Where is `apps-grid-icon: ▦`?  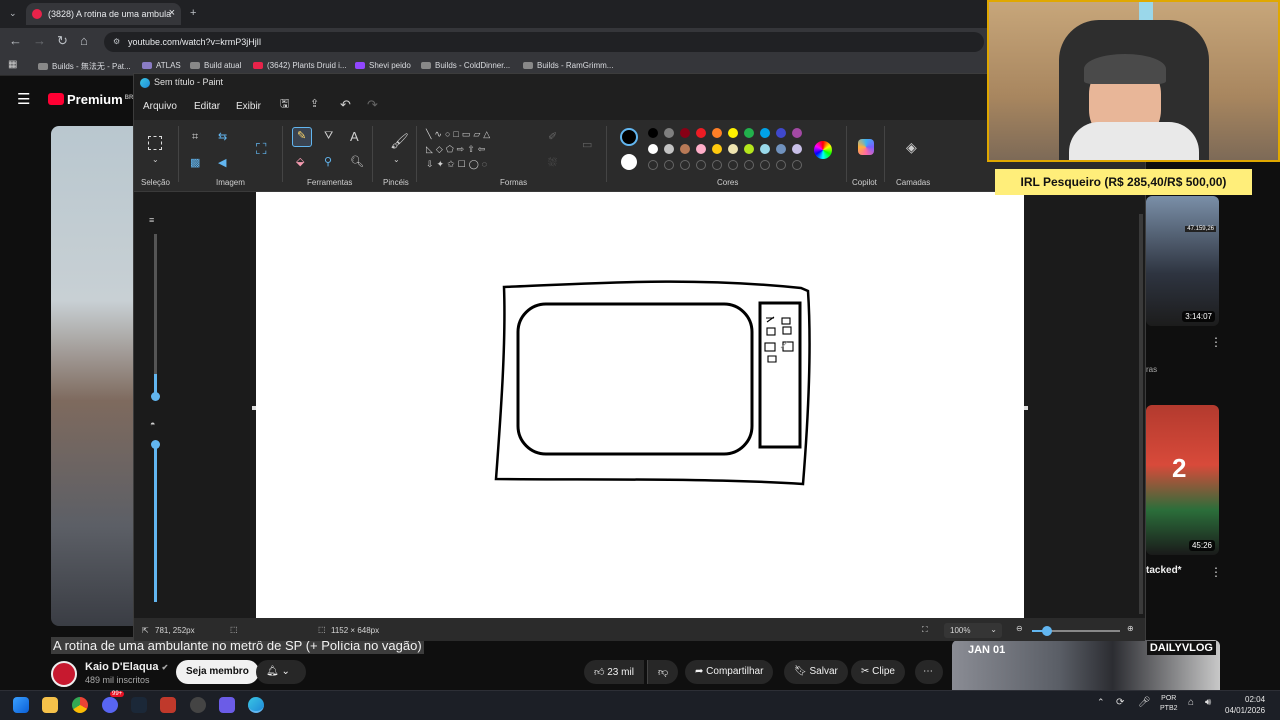
apps-grid-icon: ▦ is located at coordinates (12, 65).